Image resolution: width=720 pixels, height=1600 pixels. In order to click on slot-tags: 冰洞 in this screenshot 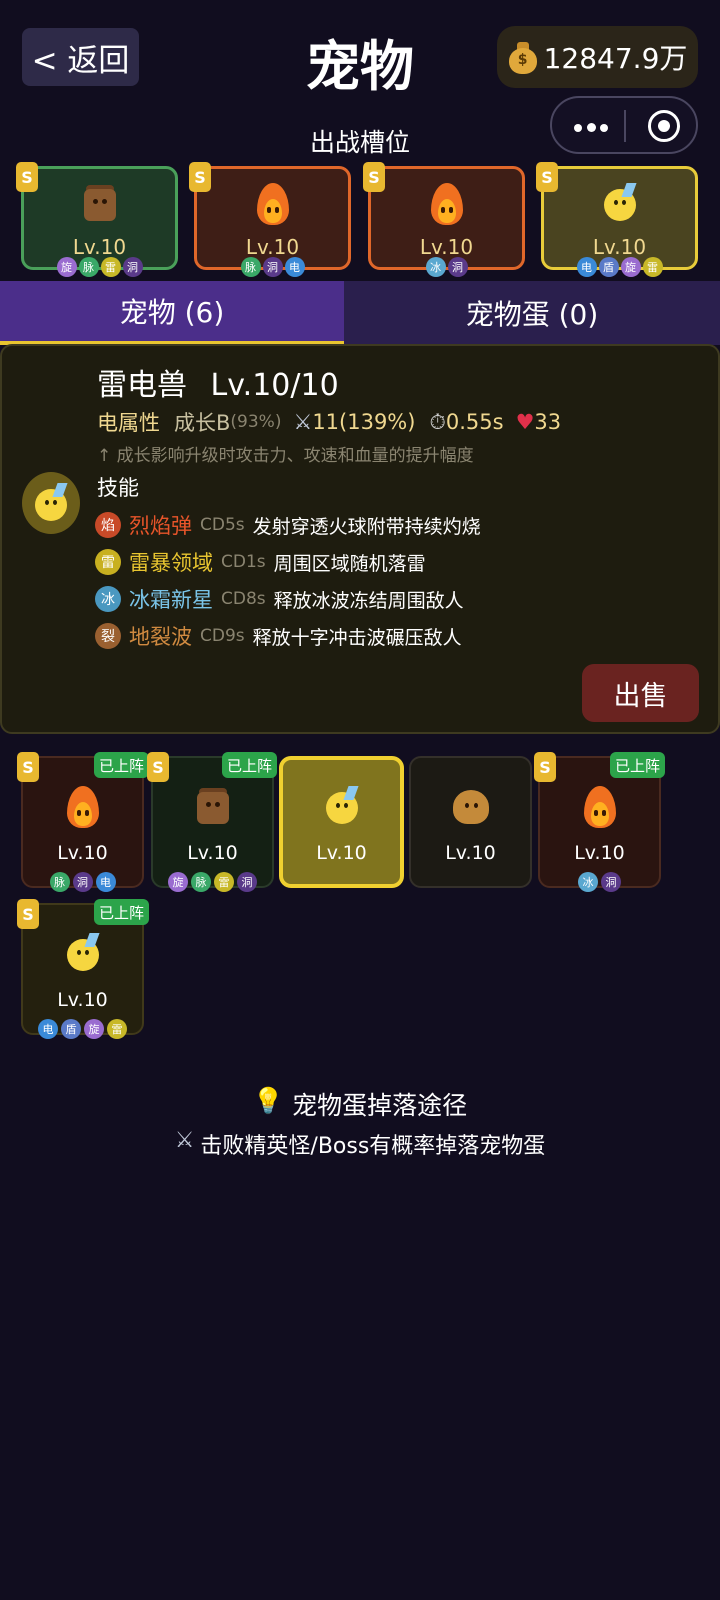, I will do `click(446, 267)`.